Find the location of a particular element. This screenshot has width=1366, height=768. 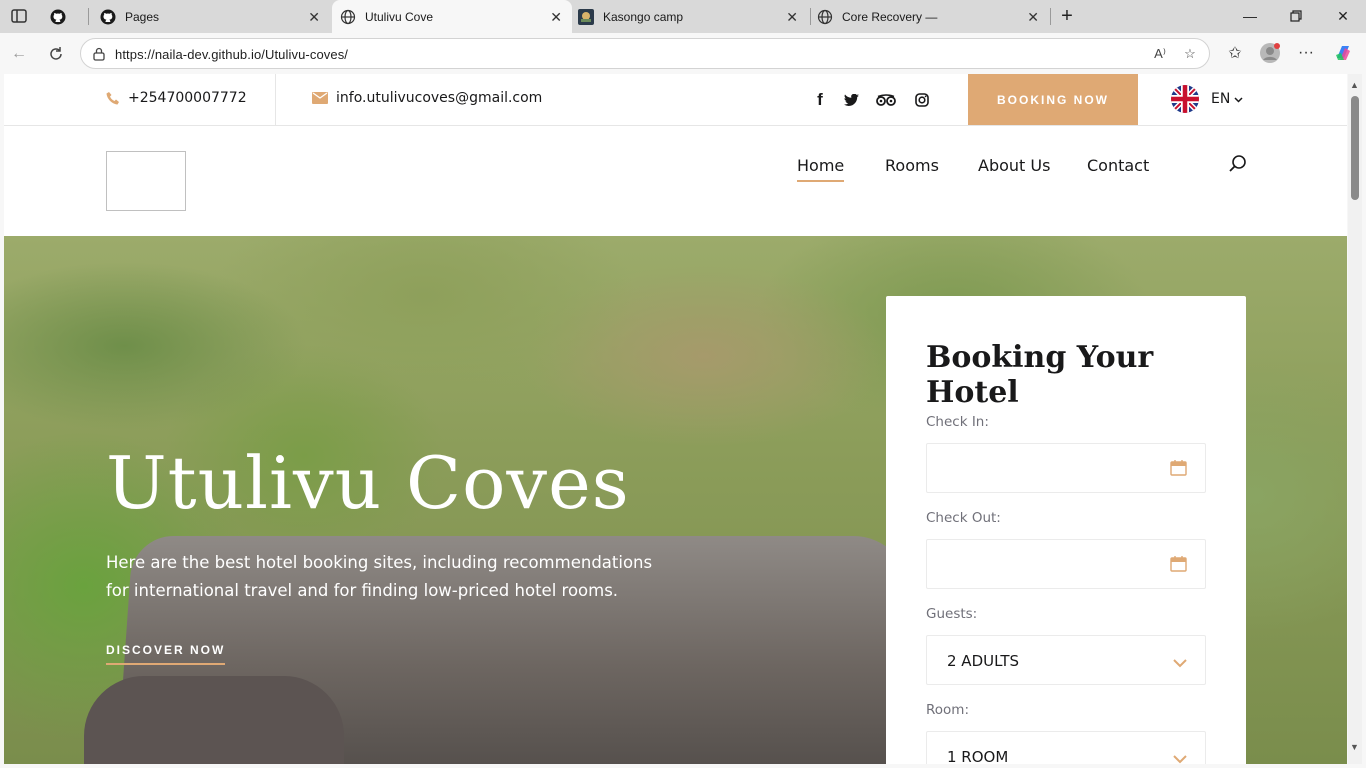

site-logo is located at coordinates (146, 181).